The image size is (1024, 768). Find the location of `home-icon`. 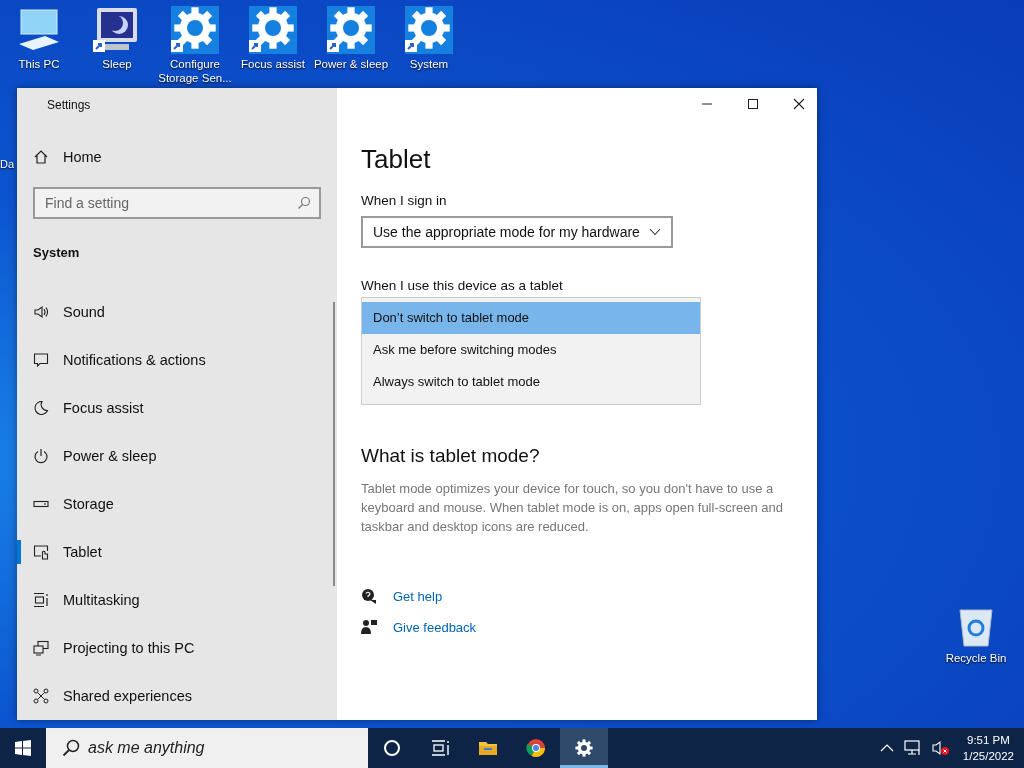

home-icon is located at coordinates (41, 156).